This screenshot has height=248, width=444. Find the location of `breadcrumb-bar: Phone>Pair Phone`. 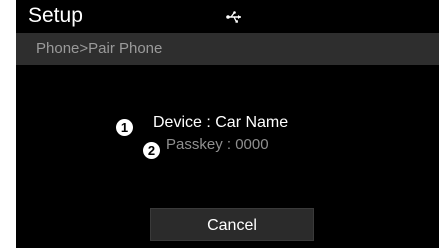

breadcrumb-bar: Phone>Pair Phone is located at coordinates (227, 49).